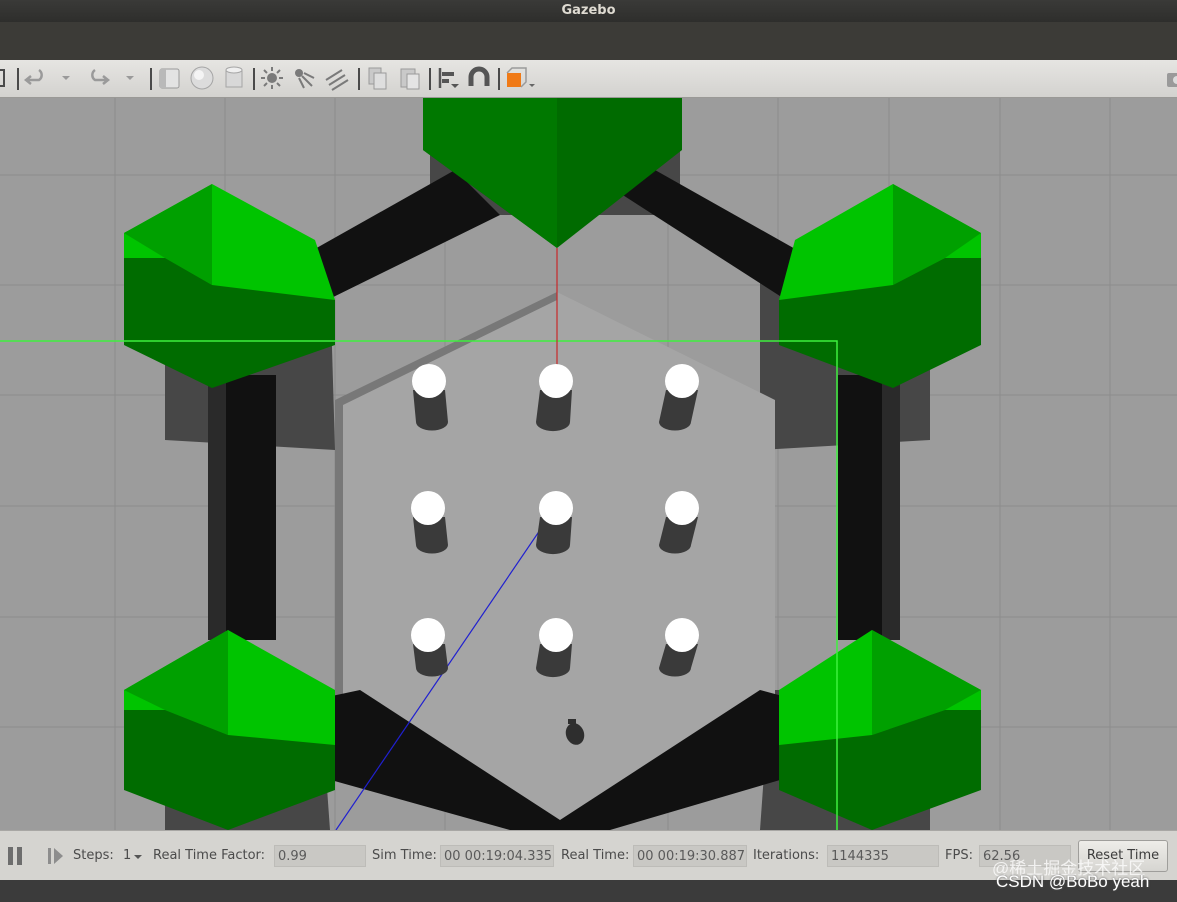  Describe the element at coordinates (19, 856) in the screenshot. I see `pause-icon-bar` at that location.